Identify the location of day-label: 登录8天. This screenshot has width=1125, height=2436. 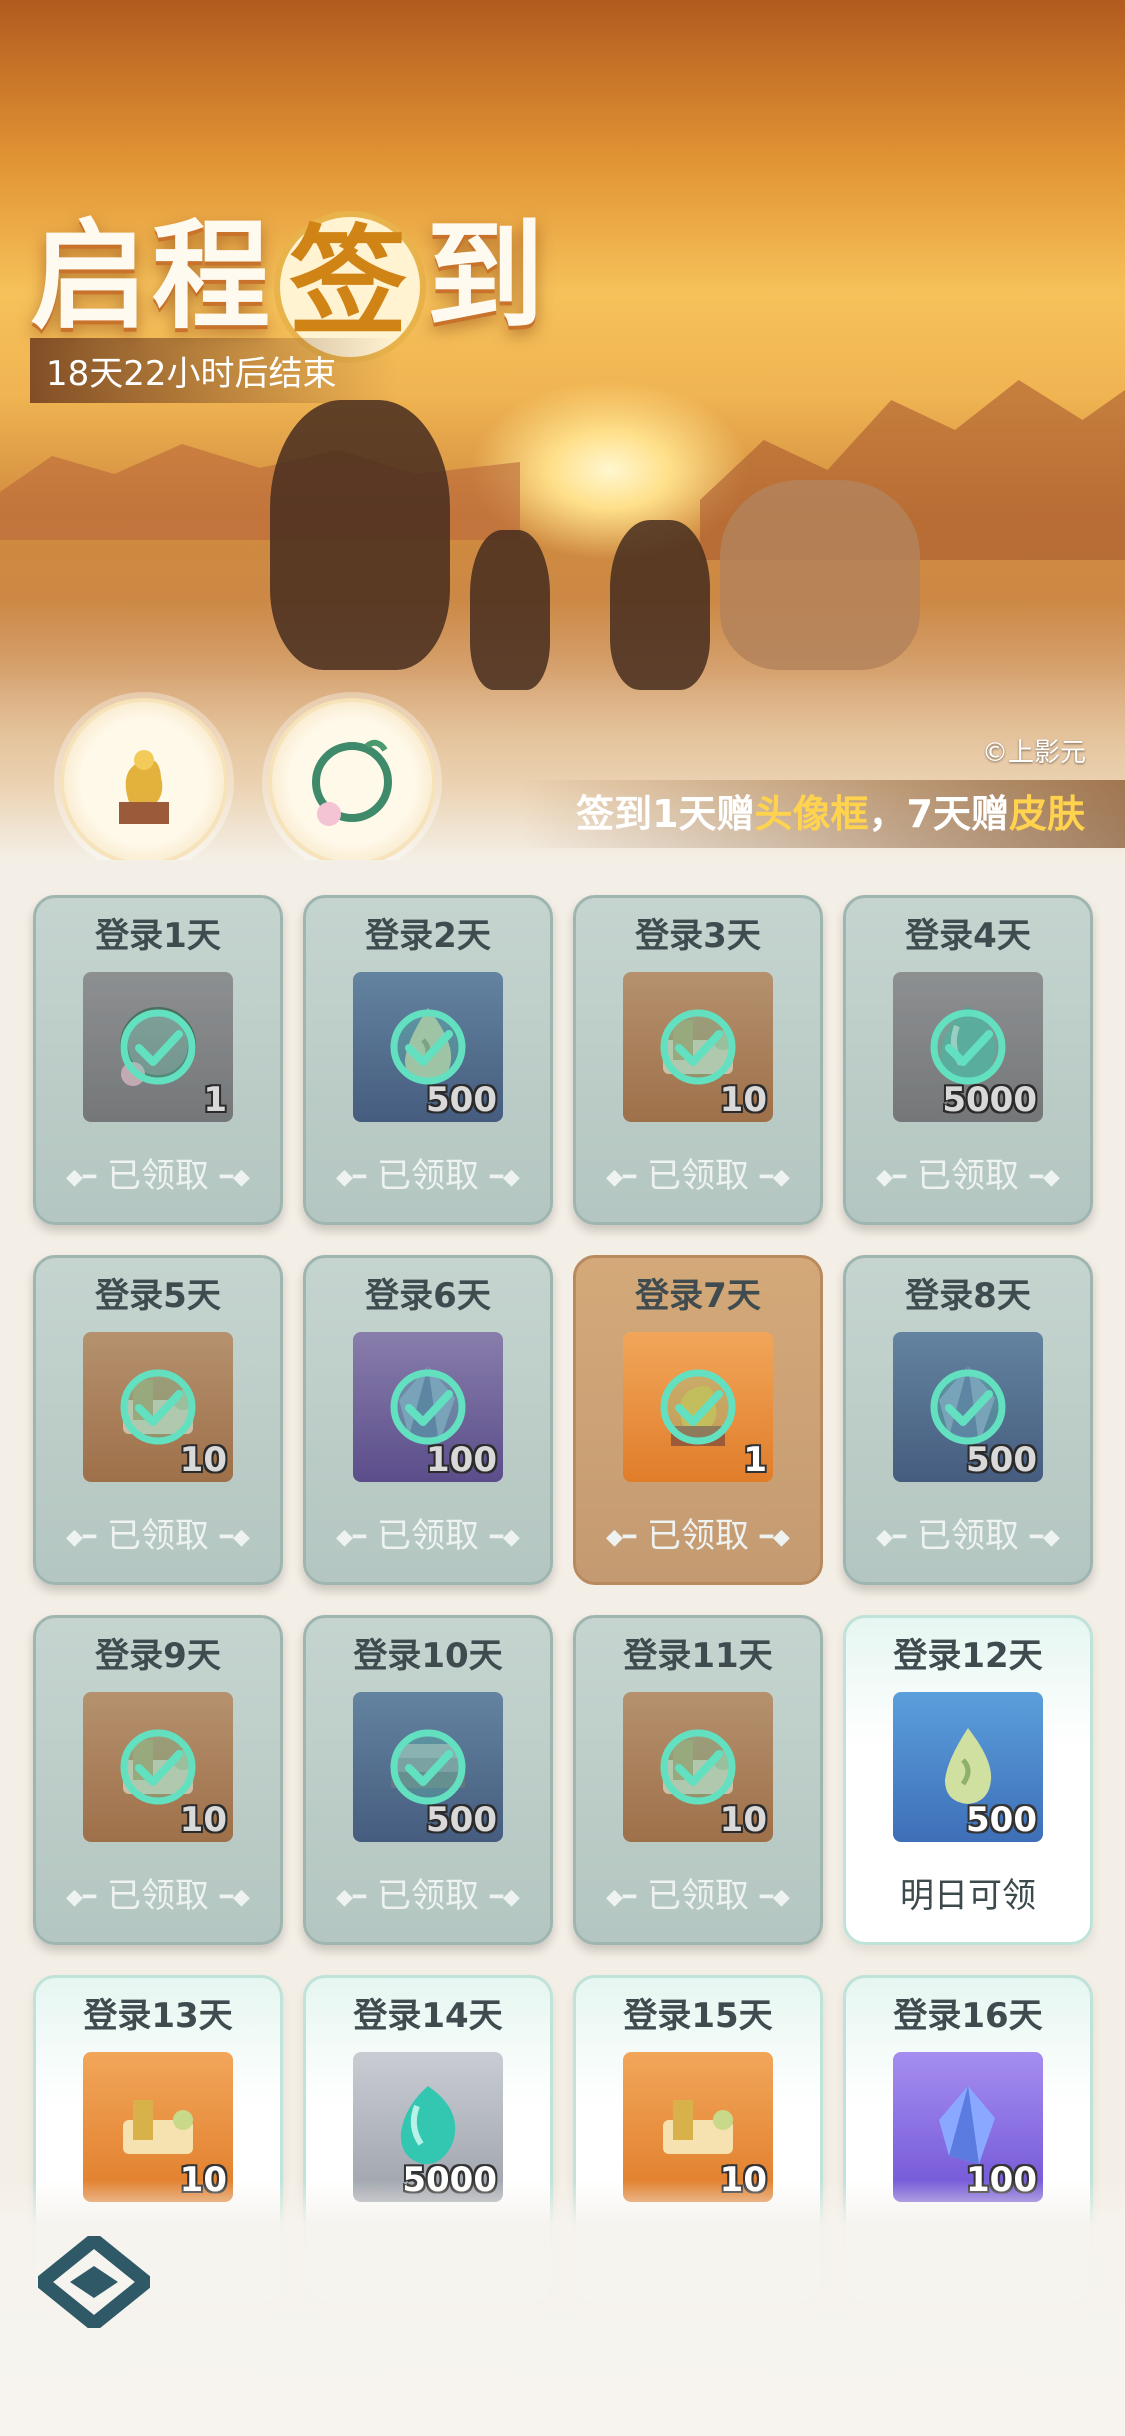
(968, 1296).